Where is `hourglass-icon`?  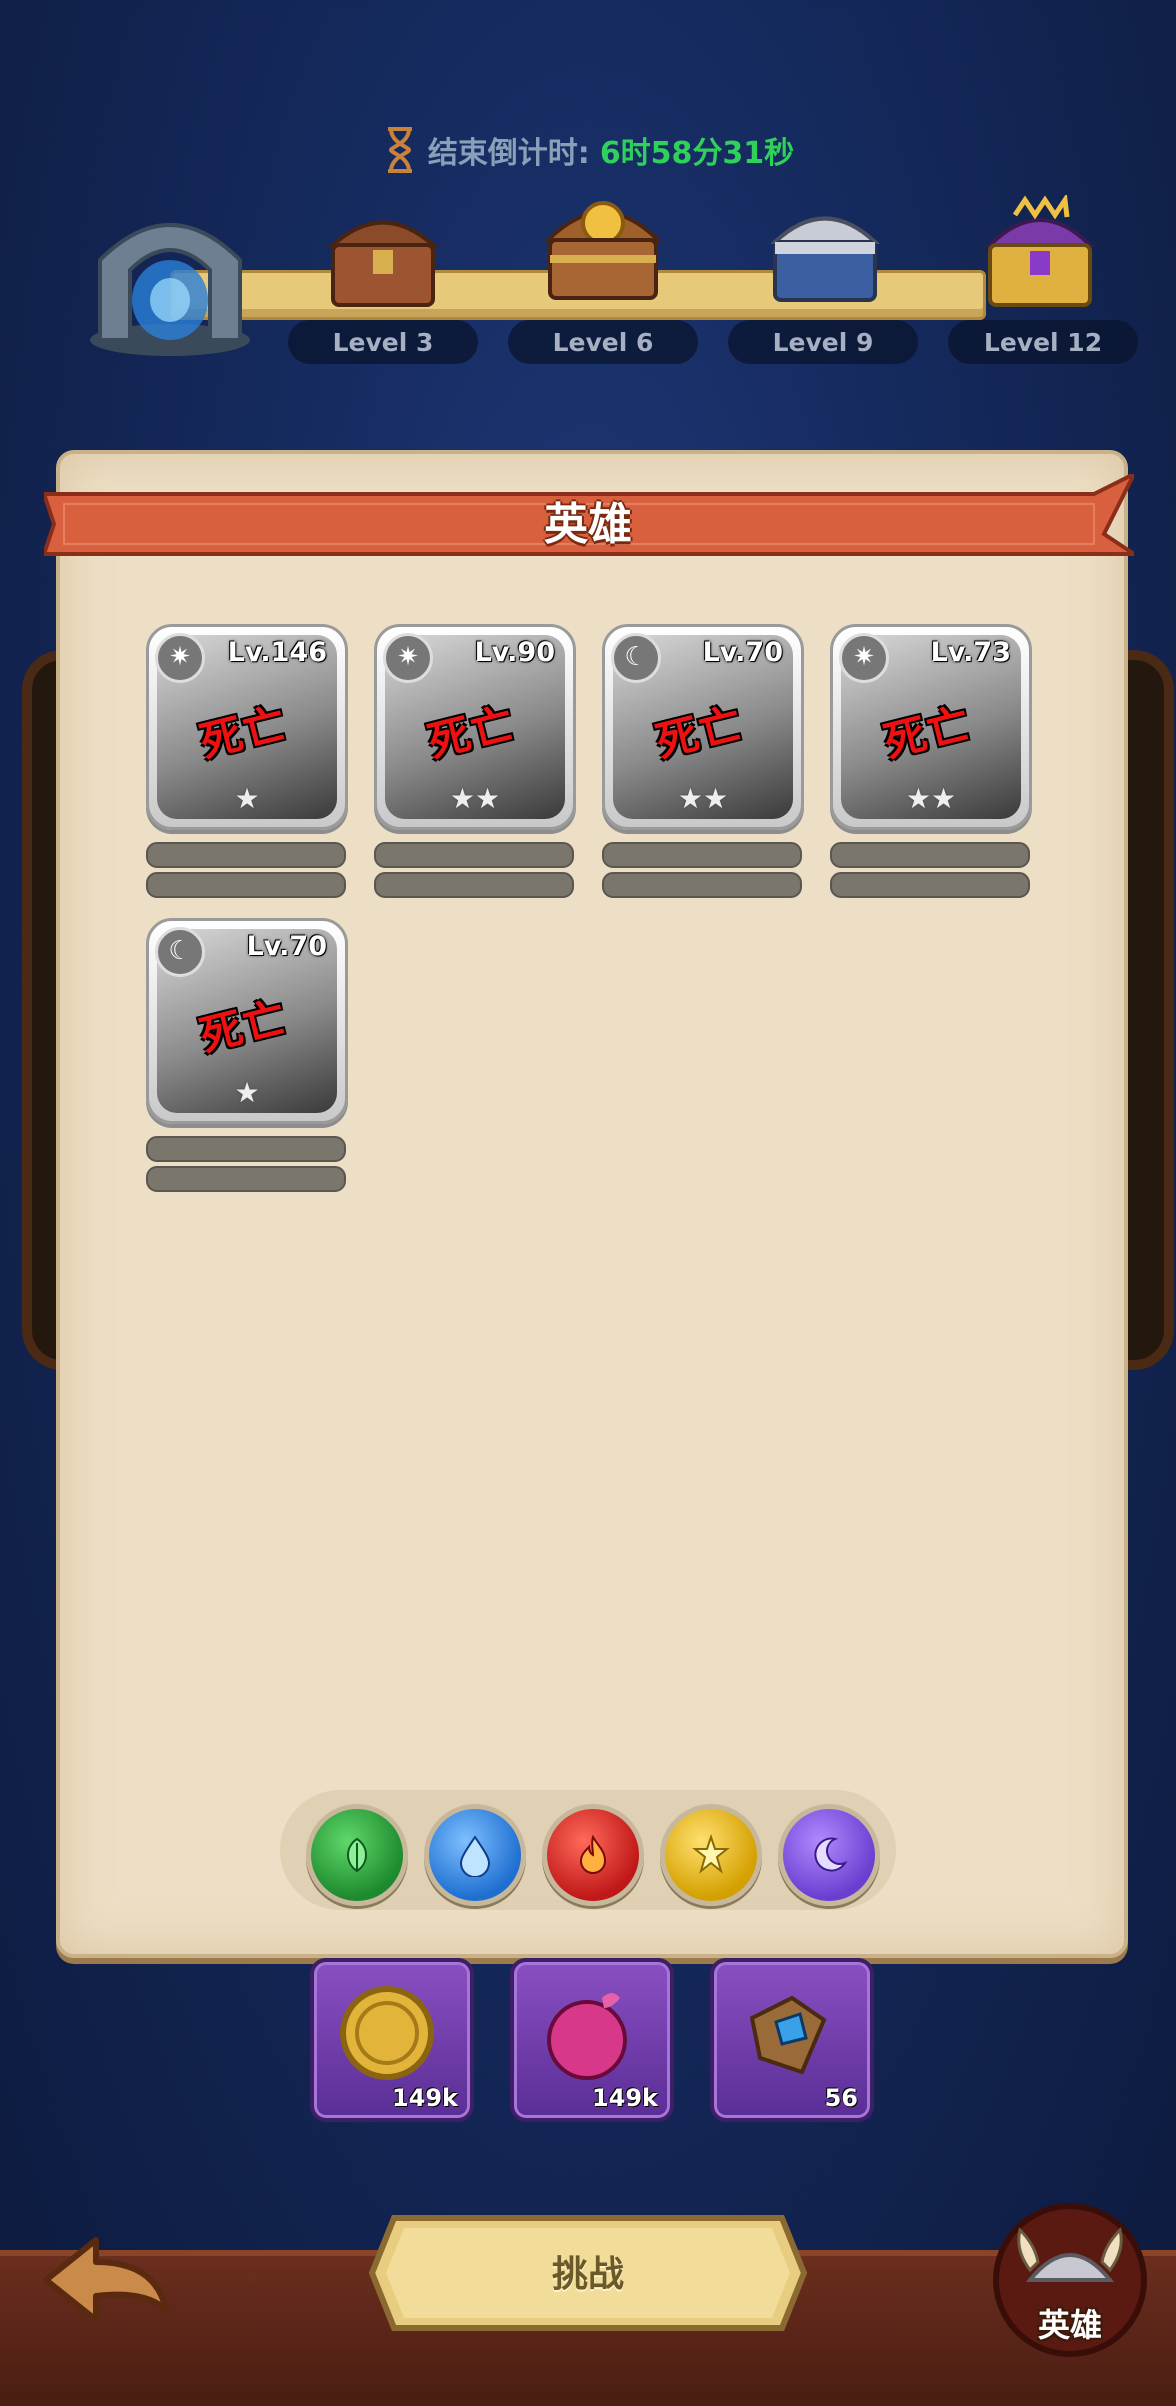
hourglass-icon is located at coordinates (399, 150).